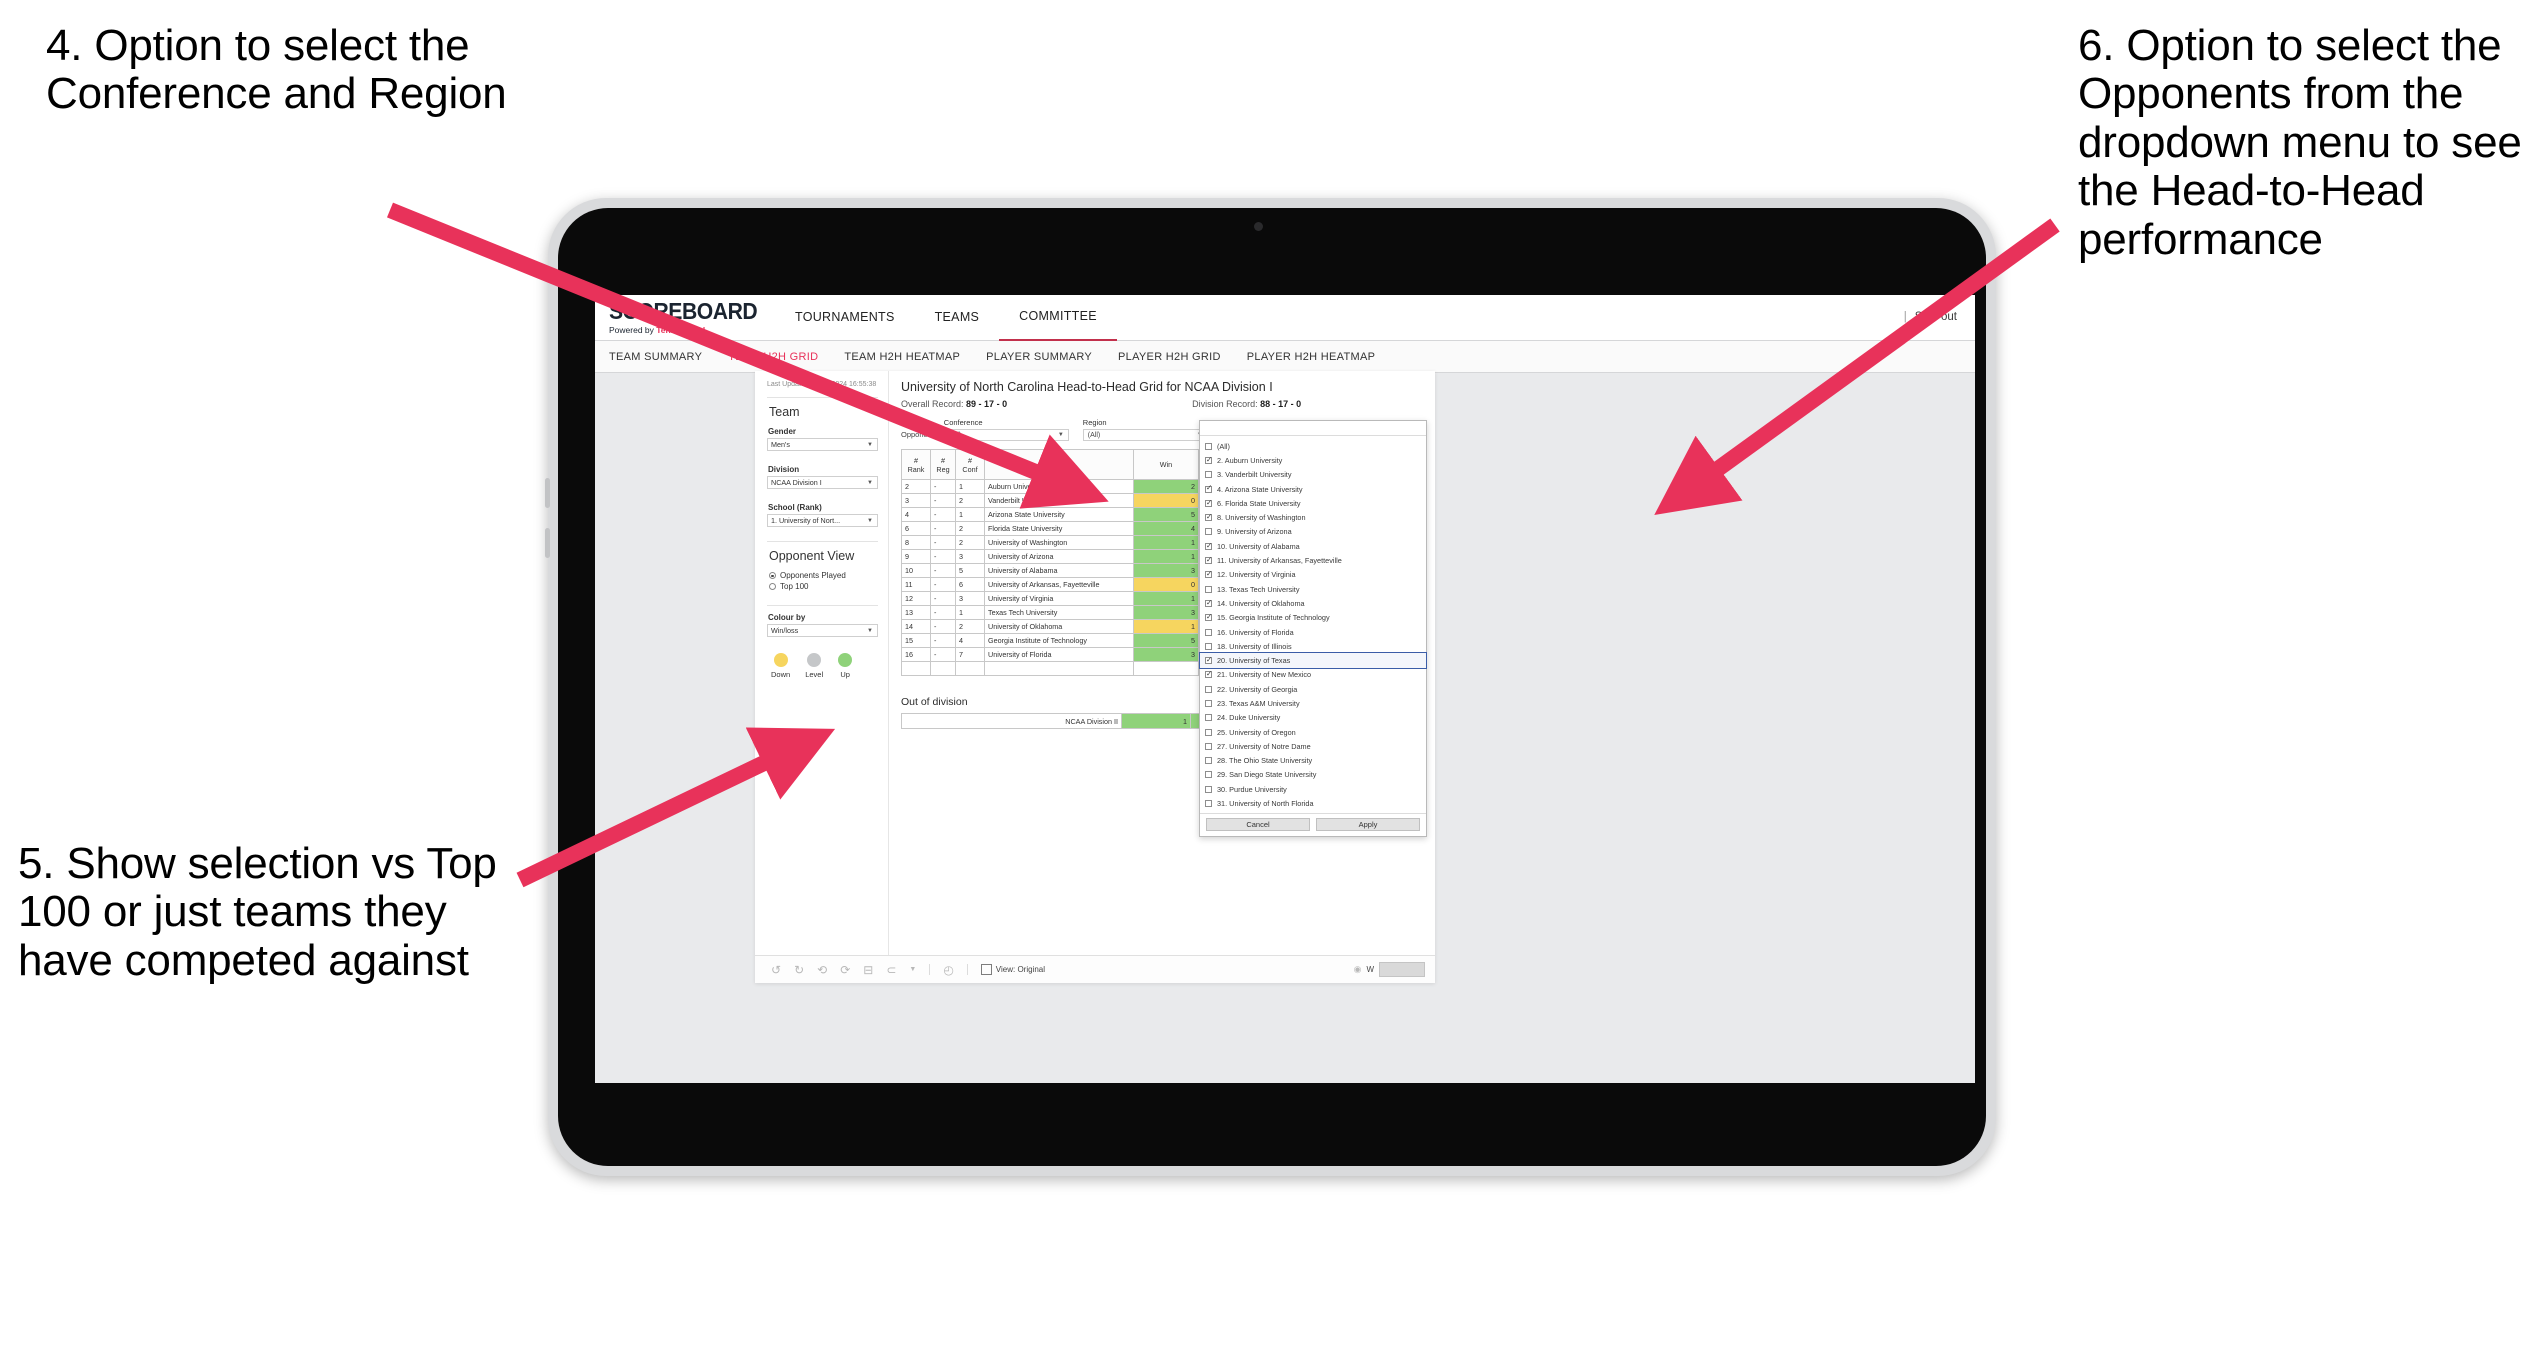 This screenshot has width=2533, height=1363. I want to click on share-icon: ⊂, so click(891, 970).